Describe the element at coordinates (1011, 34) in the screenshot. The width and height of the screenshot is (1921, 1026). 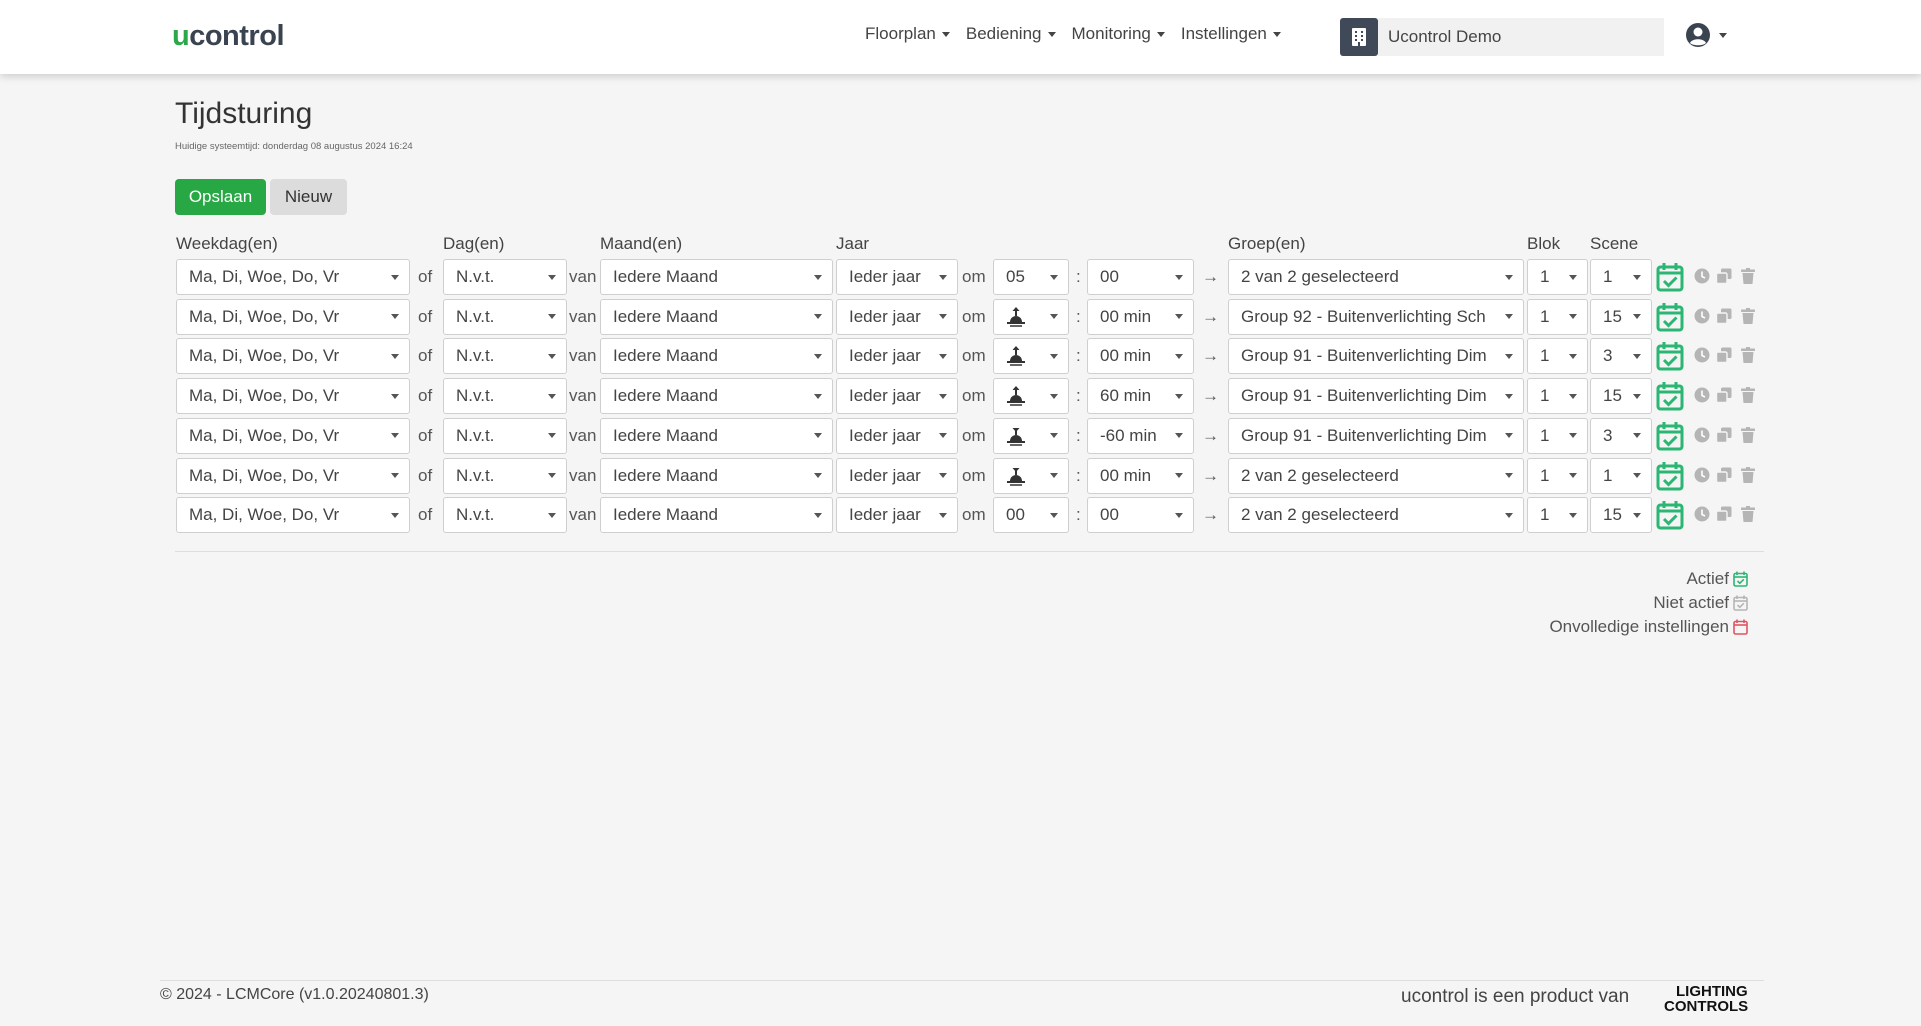
I see `nav-bediening: Bediening` at that location.